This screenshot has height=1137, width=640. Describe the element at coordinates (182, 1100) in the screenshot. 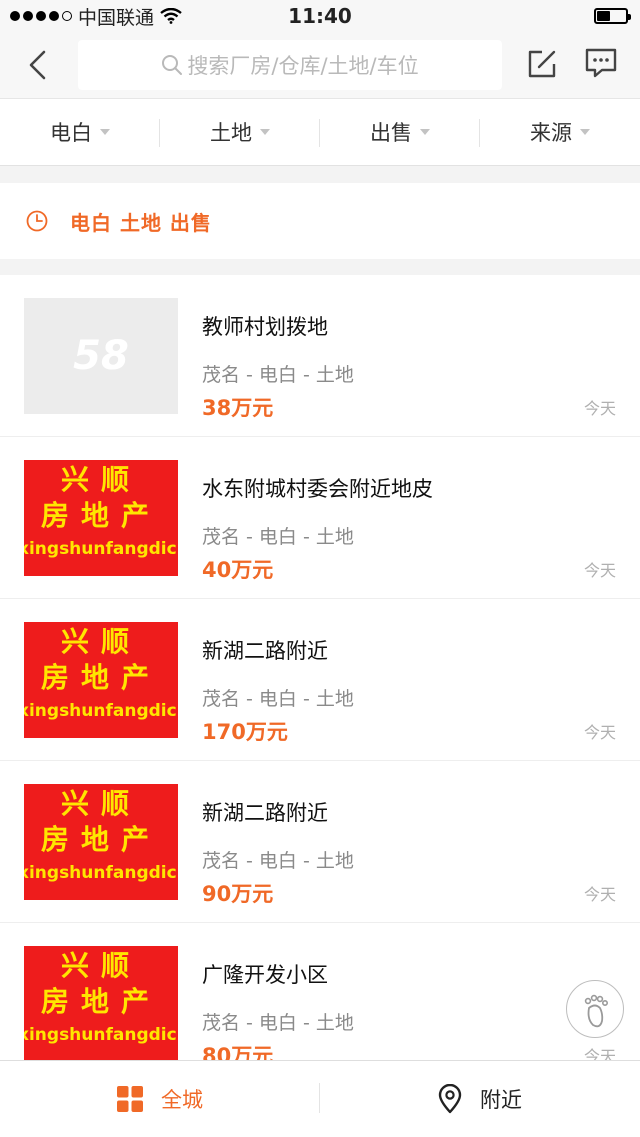

I see `tab-label: 全城` at that location.